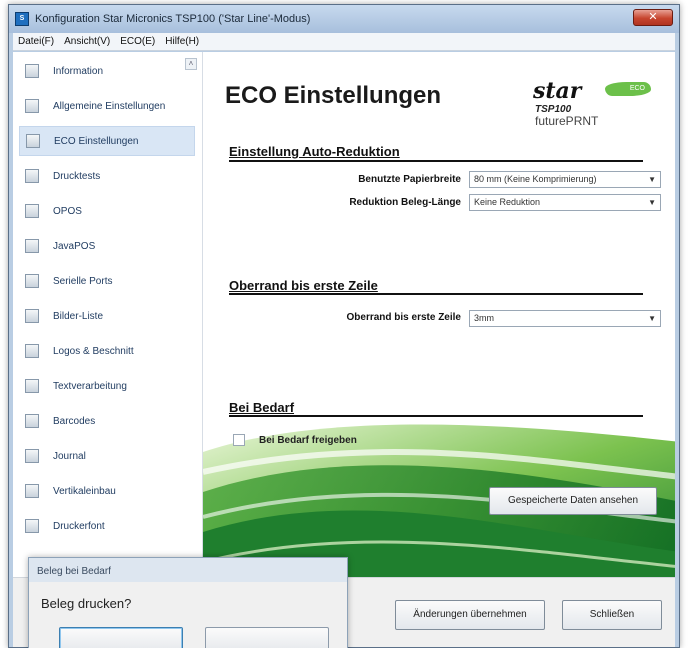 Image resolution: width=688 pixels, height=648 pixels. Describe the element at coordinates (308, 440) in the screenshot. I see `on-demand-checkbox-label: Bei Bedarf freigeben` at that location.